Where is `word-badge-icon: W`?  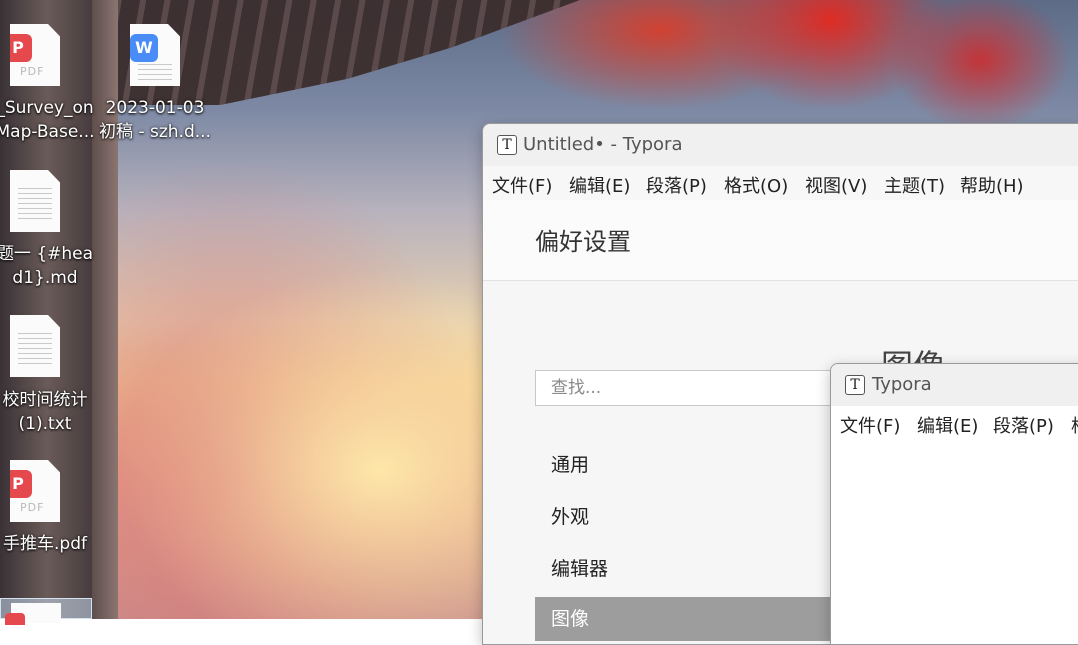 word-badge-icon: W is located at coordinates (144, 48).